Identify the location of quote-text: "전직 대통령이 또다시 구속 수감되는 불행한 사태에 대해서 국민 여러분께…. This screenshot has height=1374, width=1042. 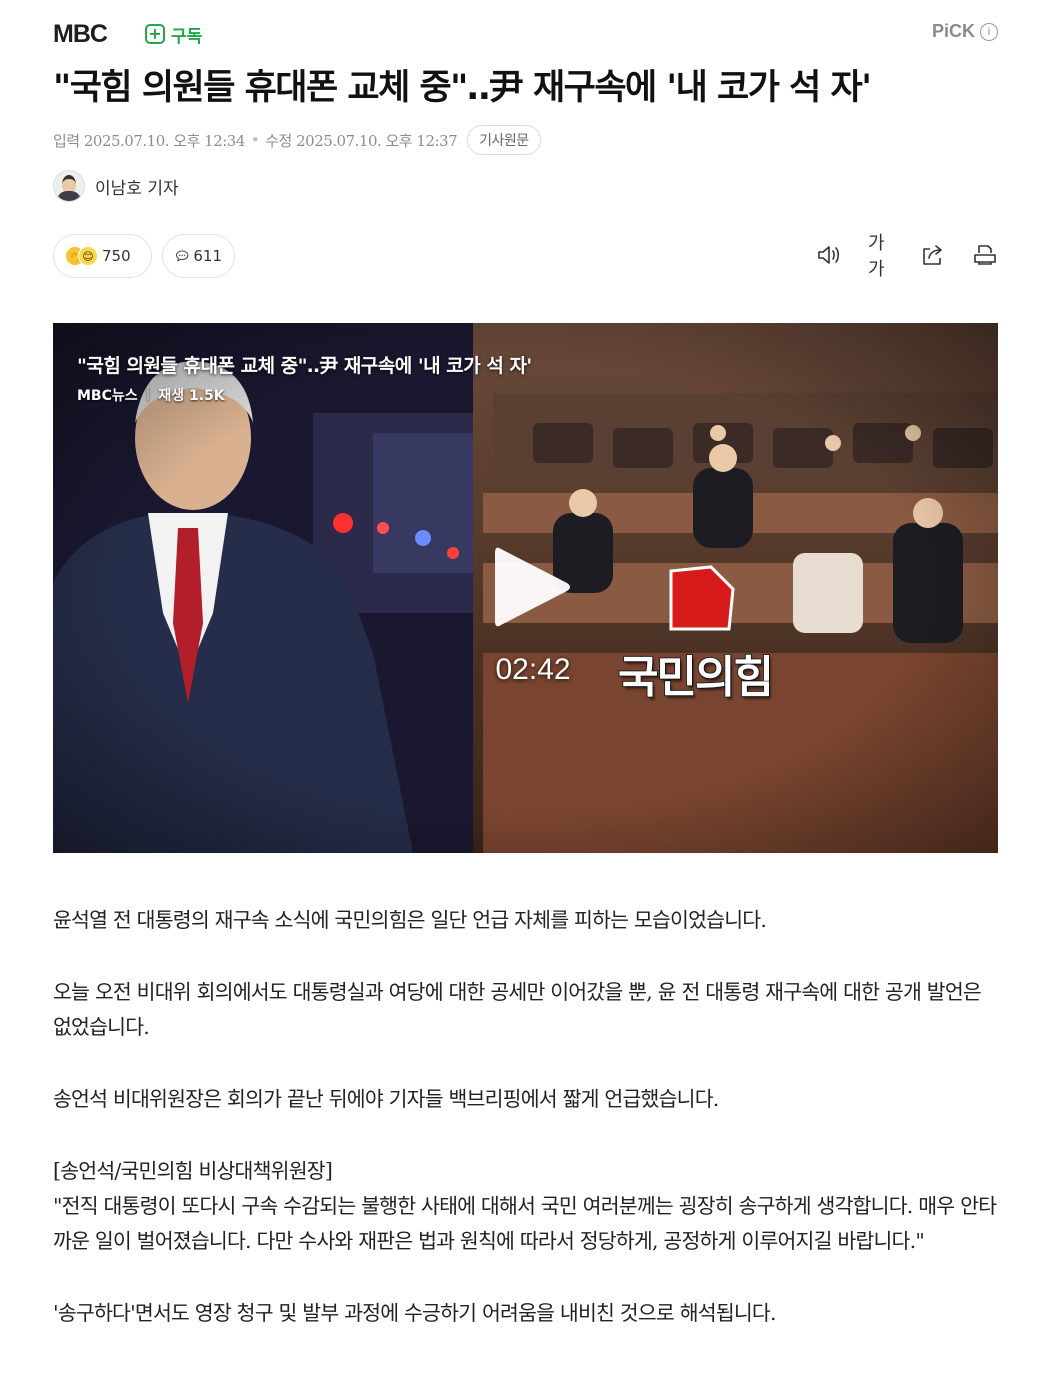
(525, 1223).